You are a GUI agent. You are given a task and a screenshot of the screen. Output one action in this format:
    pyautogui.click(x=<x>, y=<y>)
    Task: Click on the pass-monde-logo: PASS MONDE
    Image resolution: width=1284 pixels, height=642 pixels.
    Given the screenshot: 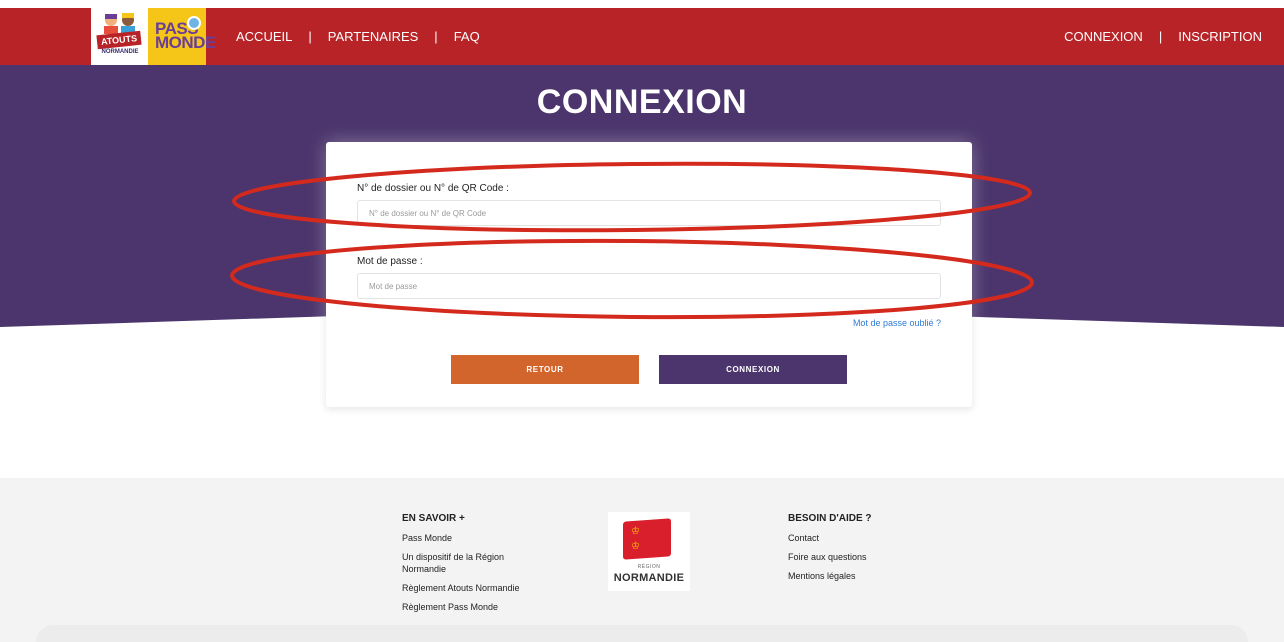 What is the action you would take?
    pyautogui.click(x=182, y=36)
    